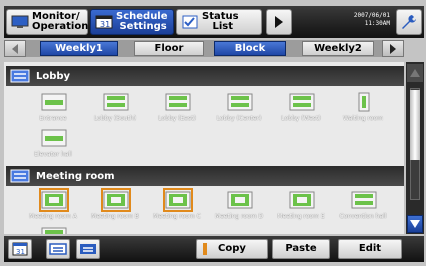 The image size is (426, 266). What do you see at coordinates (205, 176) in the screenshot?
I see `group-header-meeting-room: Meeting room` at bounding box center [205, 176].